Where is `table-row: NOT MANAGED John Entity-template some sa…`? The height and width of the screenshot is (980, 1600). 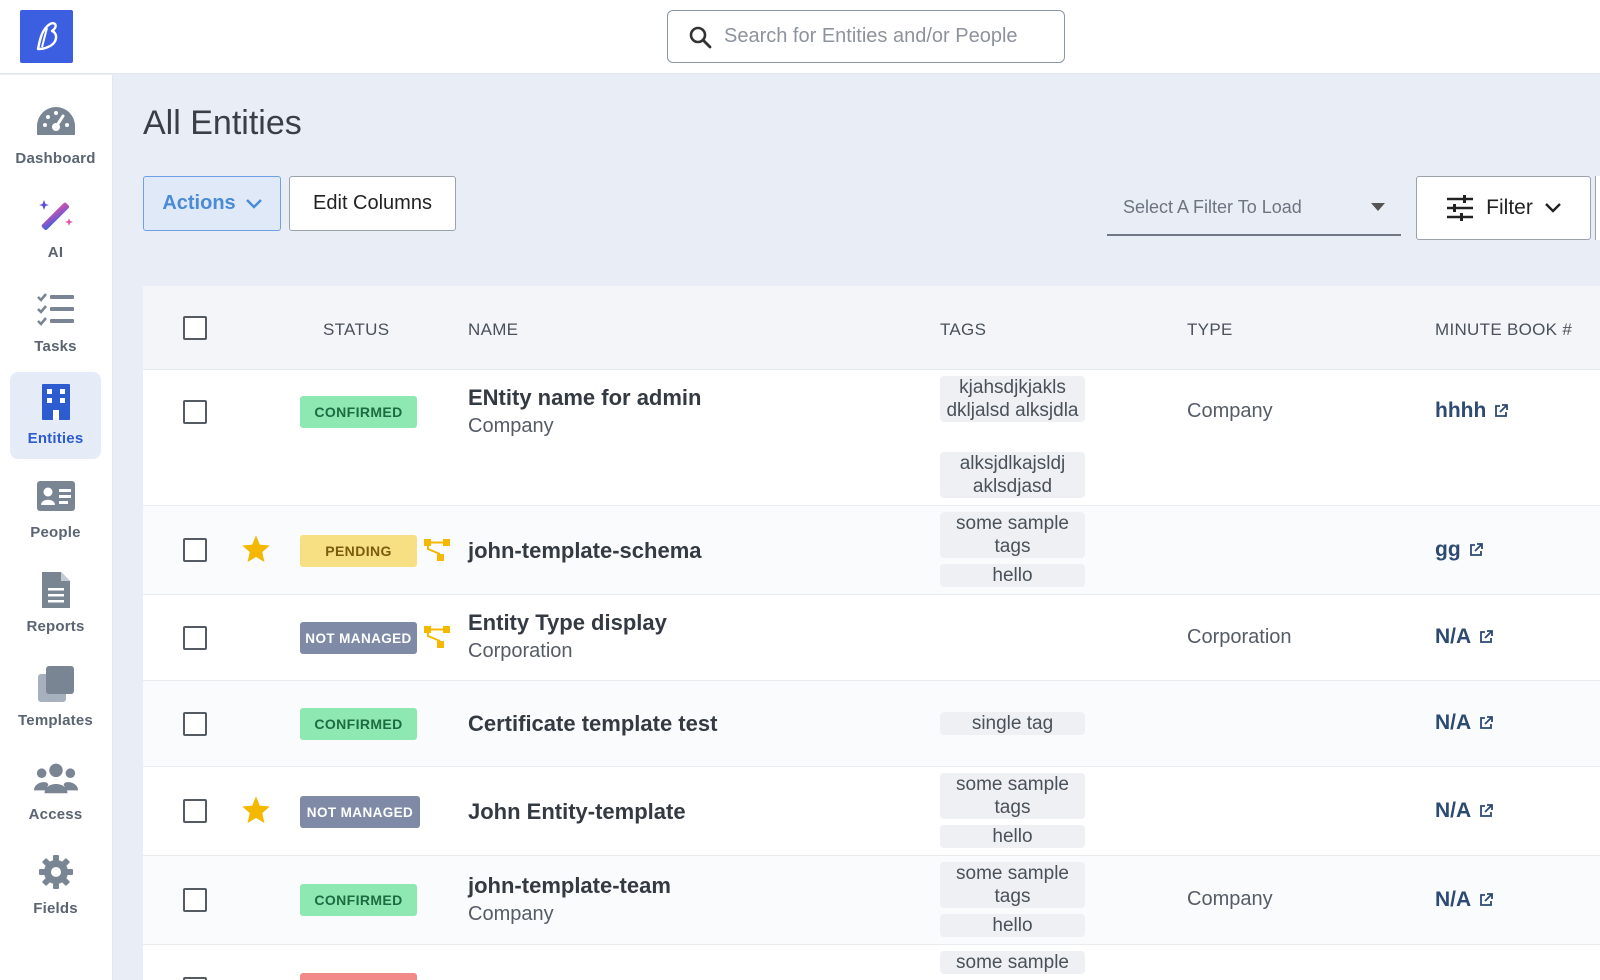 table-row: NOT MANAGED John Entity-template some sa… is located at coordinates (871, 811).